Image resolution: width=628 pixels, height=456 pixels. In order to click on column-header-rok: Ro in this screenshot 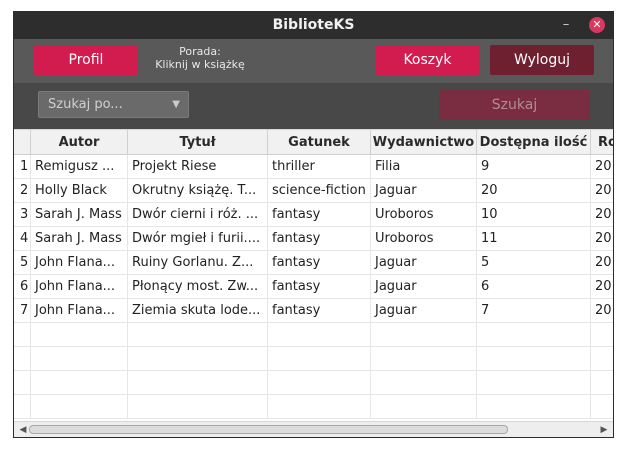, I will do `click(602, 142)`.